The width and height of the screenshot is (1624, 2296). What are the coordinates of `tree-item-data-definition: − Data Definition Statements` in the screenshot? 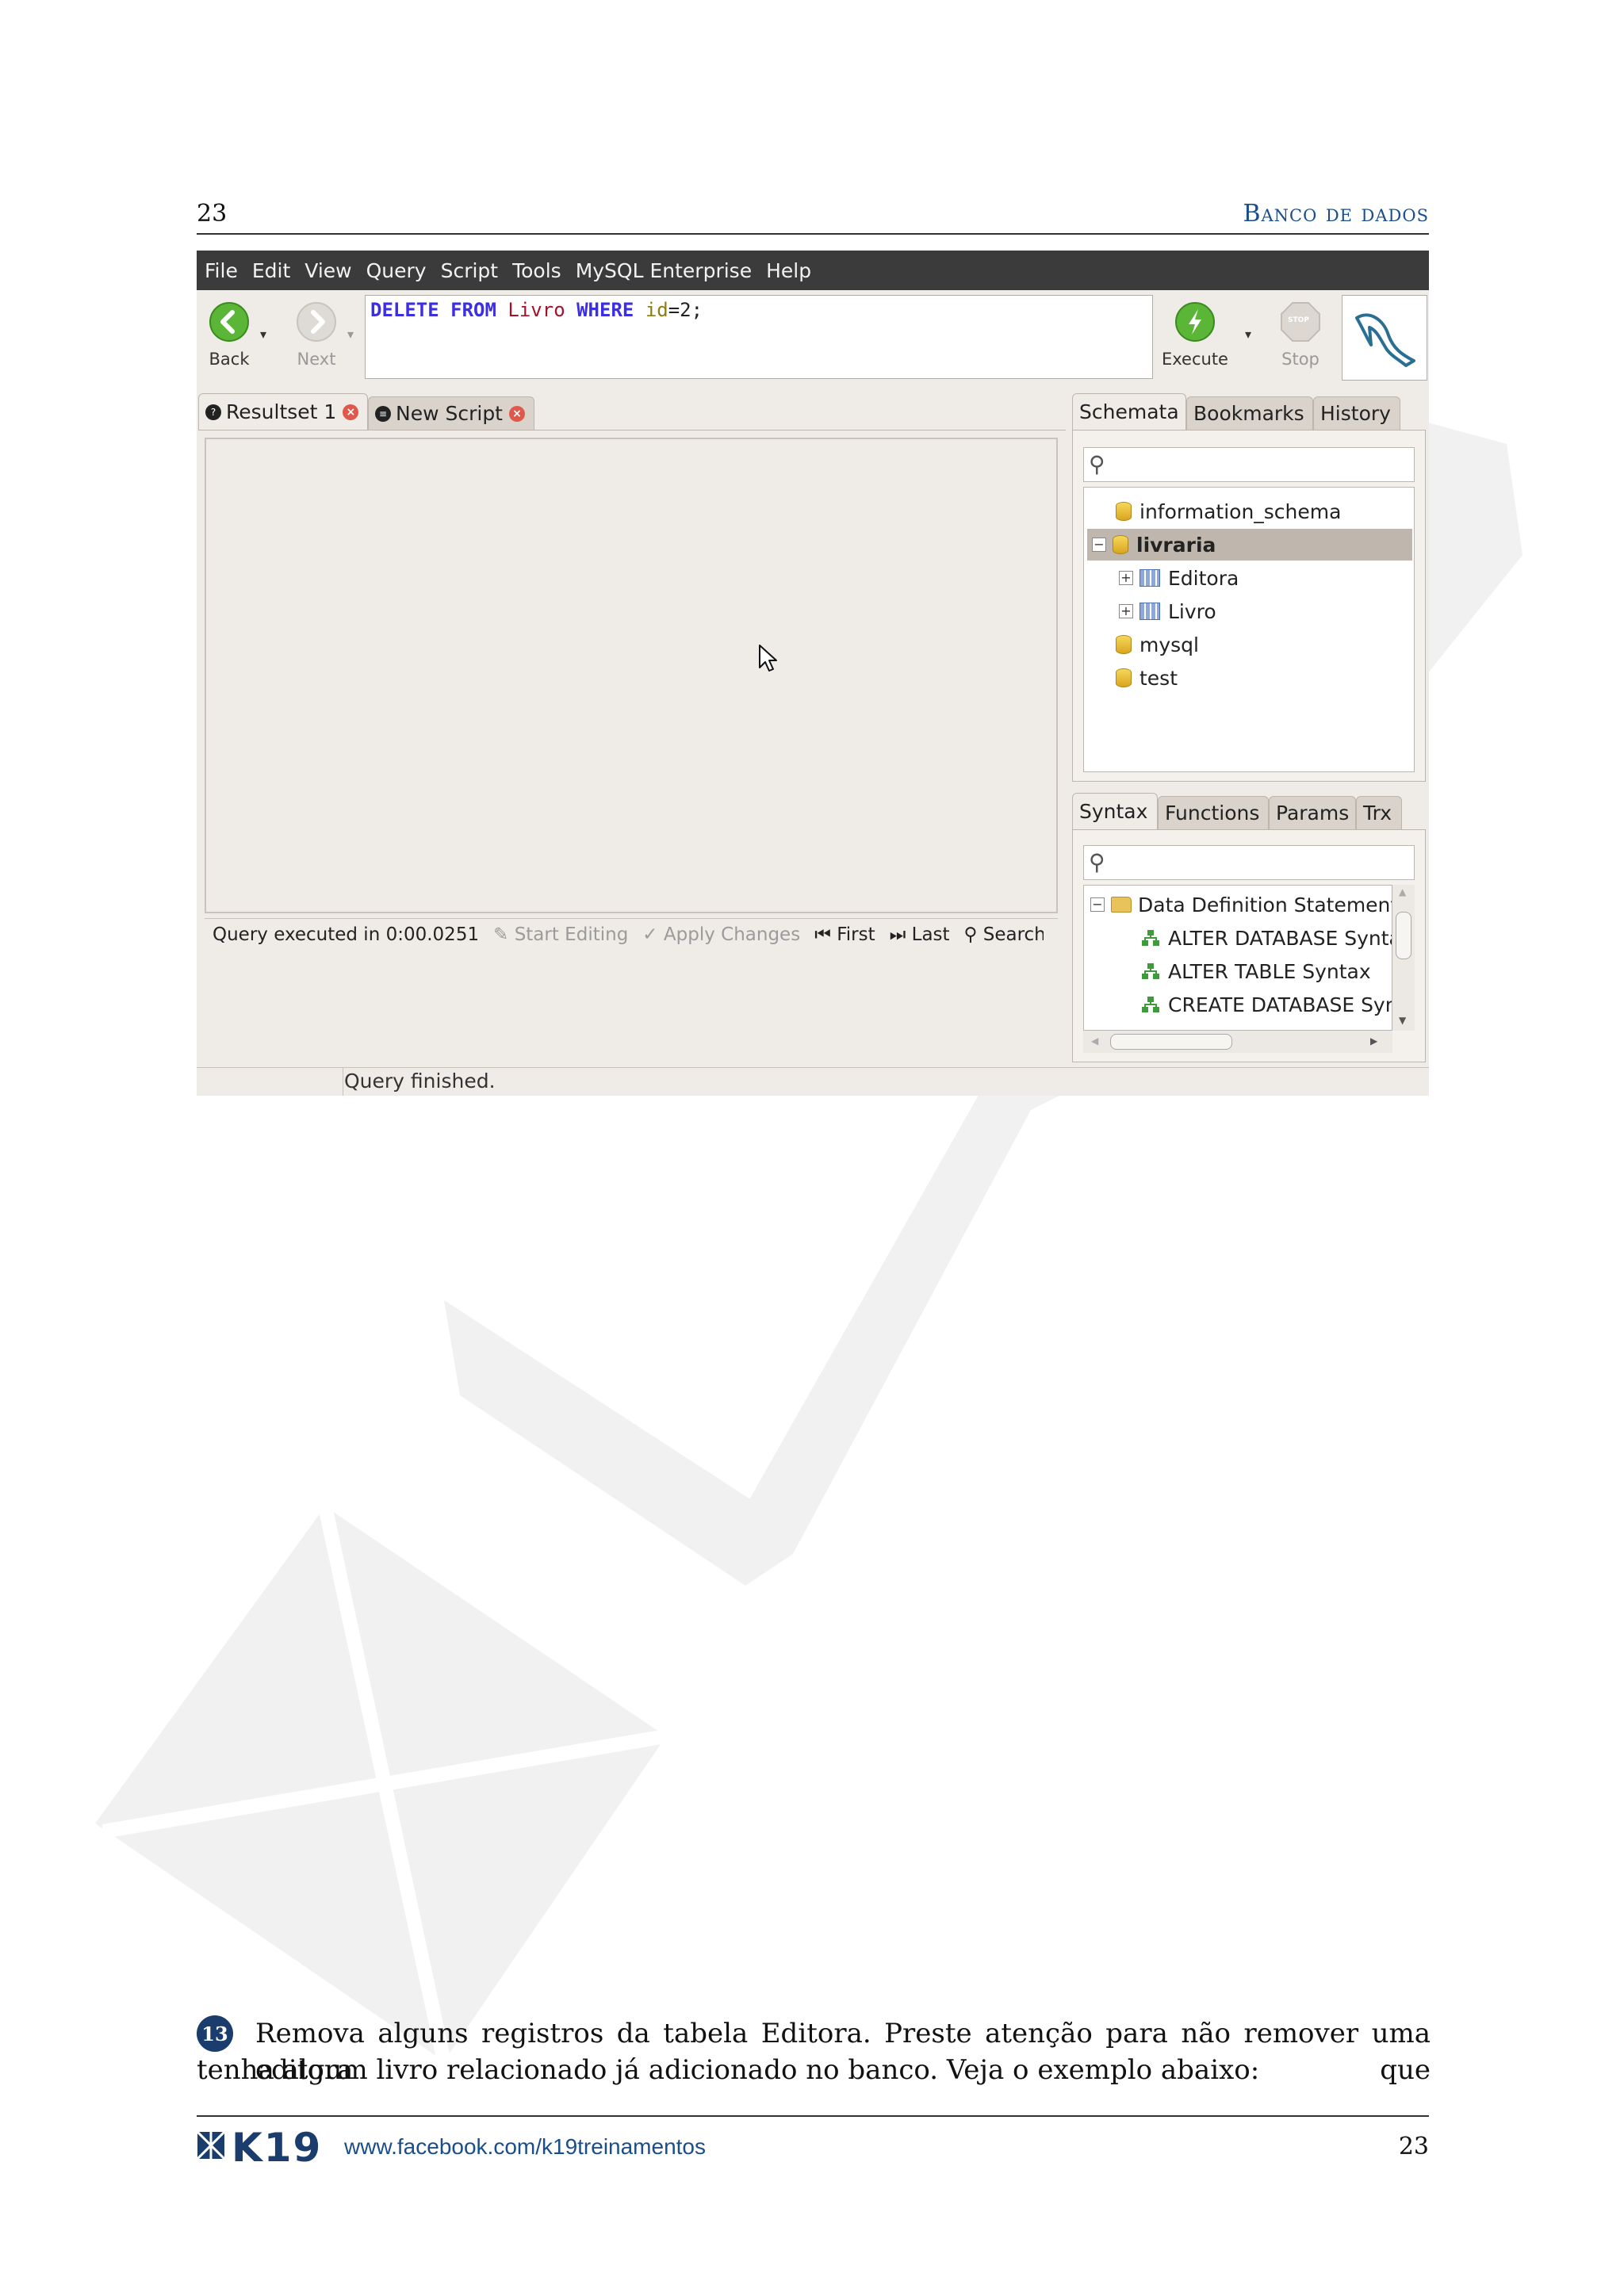 It's located at (1241, 904).